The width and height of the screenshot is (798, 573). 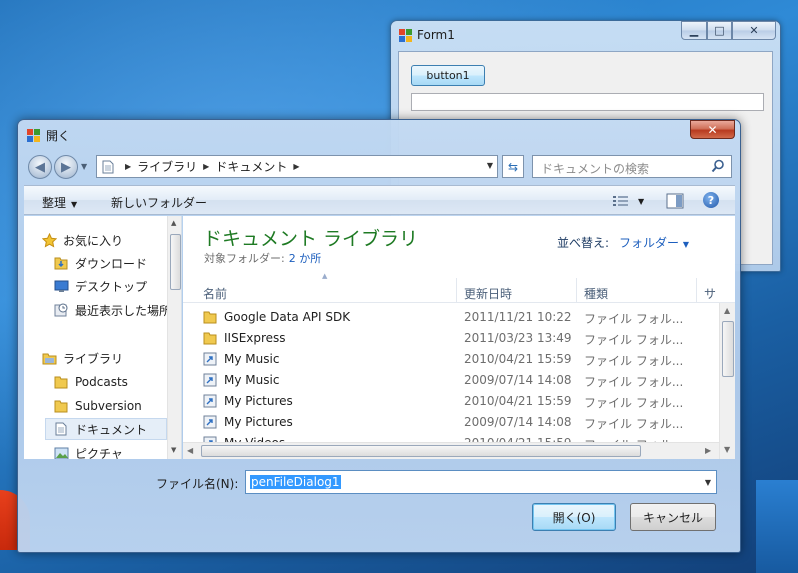 What do you see at coordinates (117, 382) in the screenshot?
I see `nav-item-podcasts: Podcasts` at bounding box center [117, 382].